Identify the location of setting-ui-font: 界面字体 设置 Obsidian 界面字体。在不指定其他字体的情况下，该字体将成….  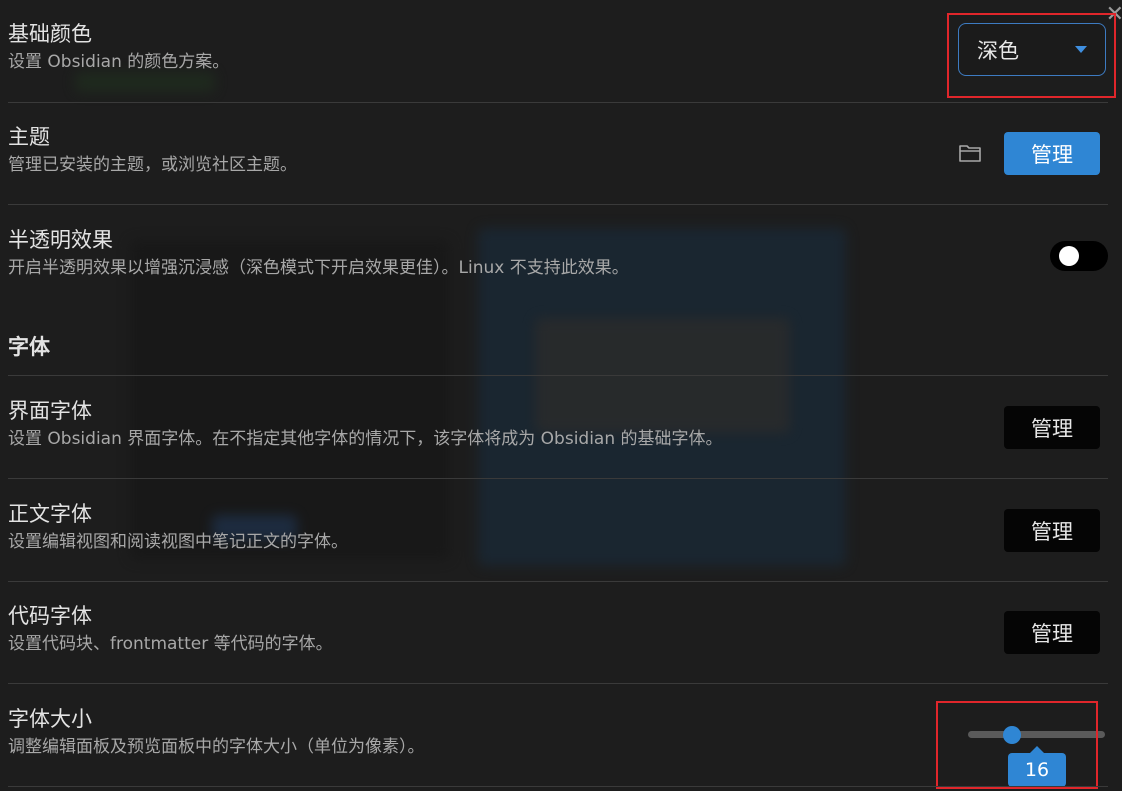
(558, 424).